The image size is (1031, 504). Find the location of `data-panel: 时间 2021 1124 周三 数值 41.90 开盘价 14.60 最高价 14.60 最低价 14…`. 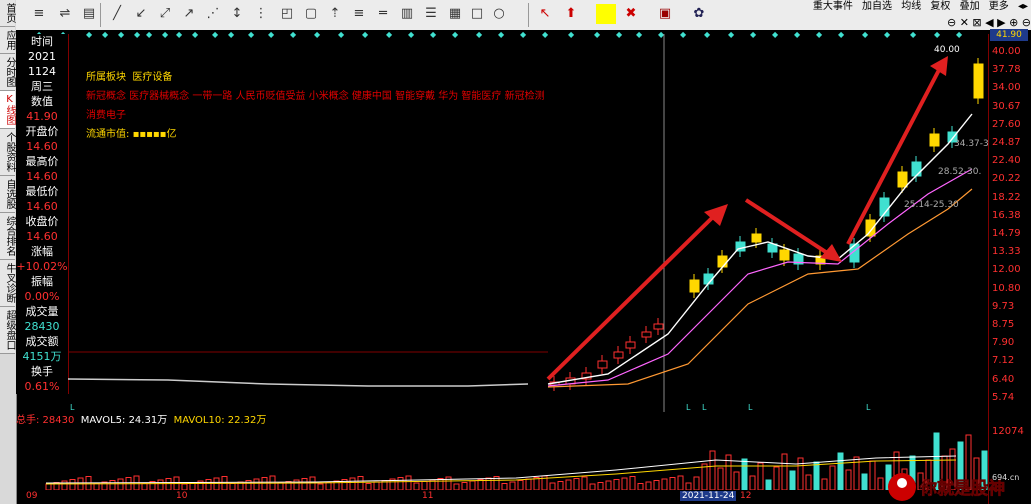

data-panel: 时间 2021 1124 周三 数值 41.90 开盘价 14.60 最高价 14.60 最低价 14… is located at coordinates (42, 214).